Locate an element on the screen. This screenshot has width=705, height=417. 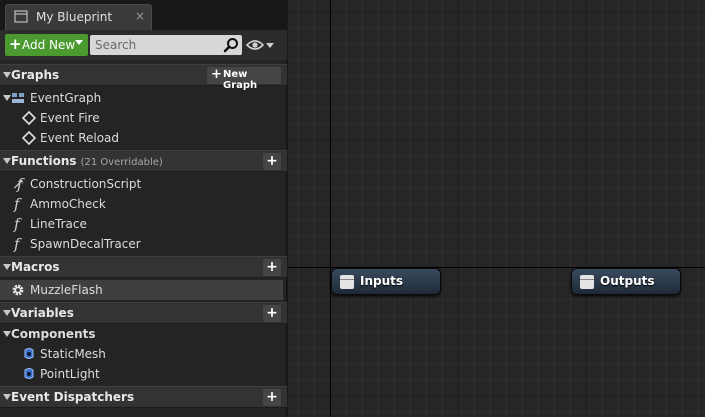
component-item-staticmesh: StaticMesh is located at coordinates (141, 354).